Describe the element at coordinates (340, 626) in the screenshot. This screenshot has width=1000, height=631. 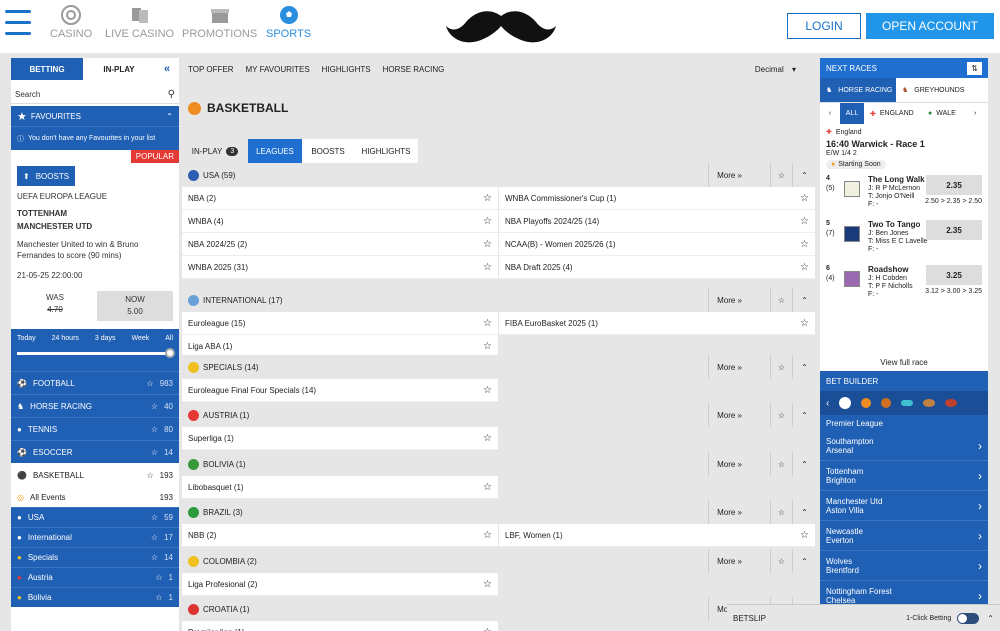
I see `league-row: Premijer liga (1)☆` at that location.